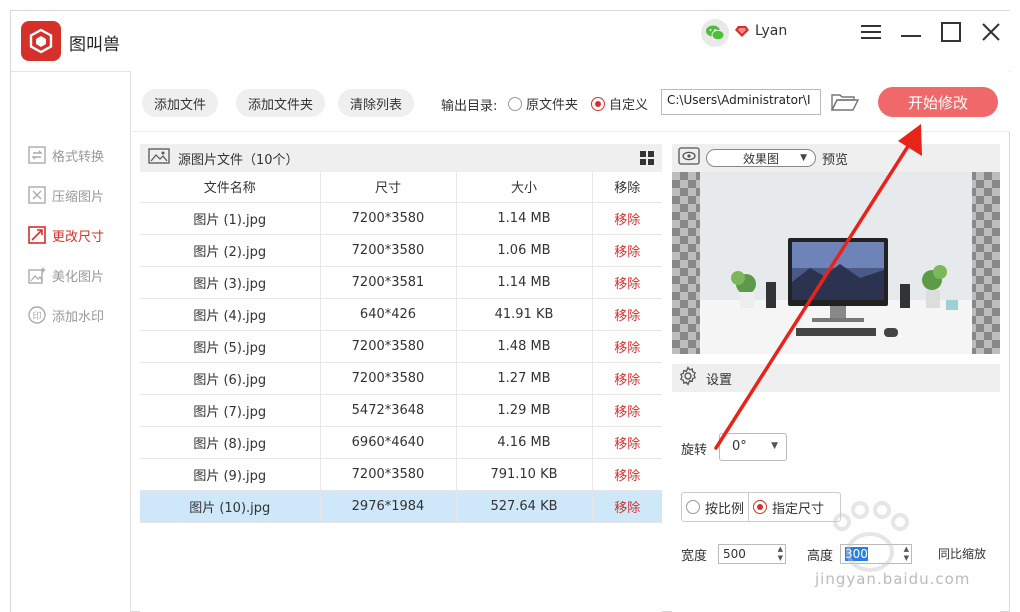 This screenshot has height=612, width=1020. I want to click on vip-diamond-icon, so click(742, 31).